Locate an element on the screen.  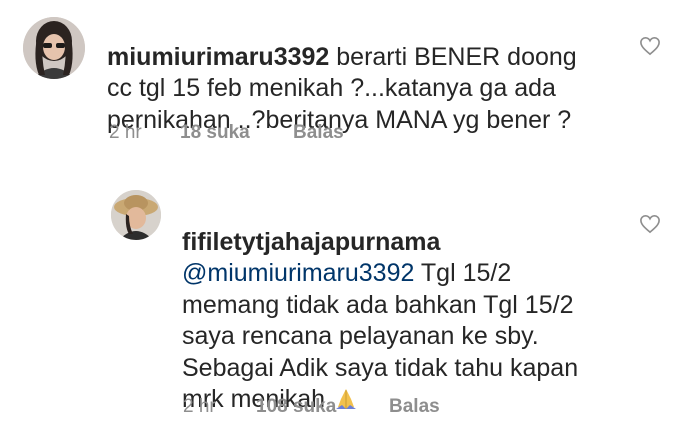
comment-body-line: berarti BENER doong is located at coordinates (453, 56).